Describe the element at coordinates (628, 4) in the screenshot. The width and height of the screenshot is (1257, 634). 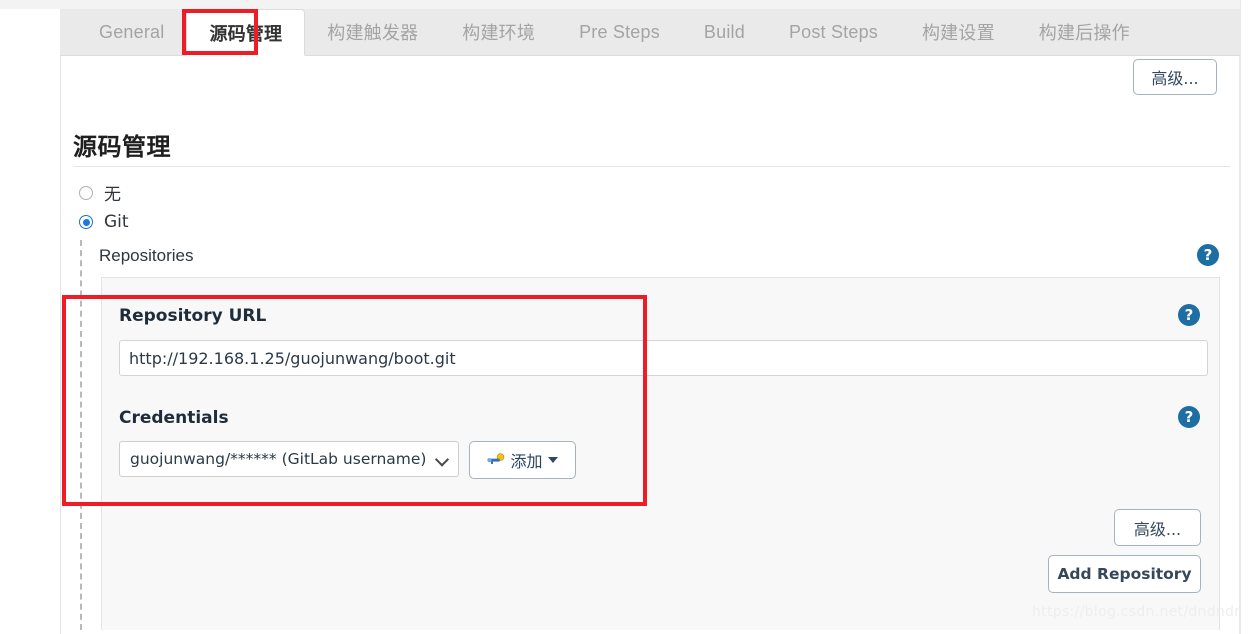
I see `window-top-strip` at that location.